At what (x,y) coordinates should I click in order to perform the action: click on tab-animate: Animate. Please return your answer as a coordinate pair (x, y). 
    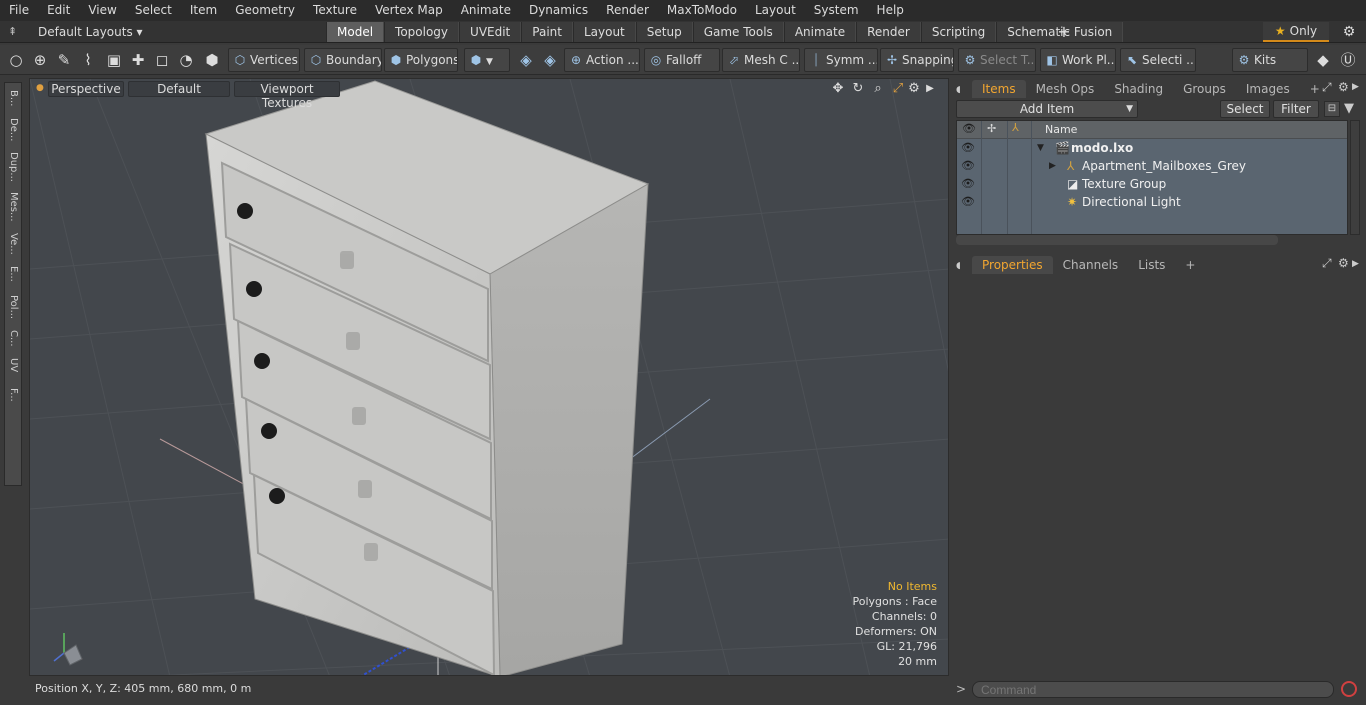
    Looking at the image, I should click on (820, 32).